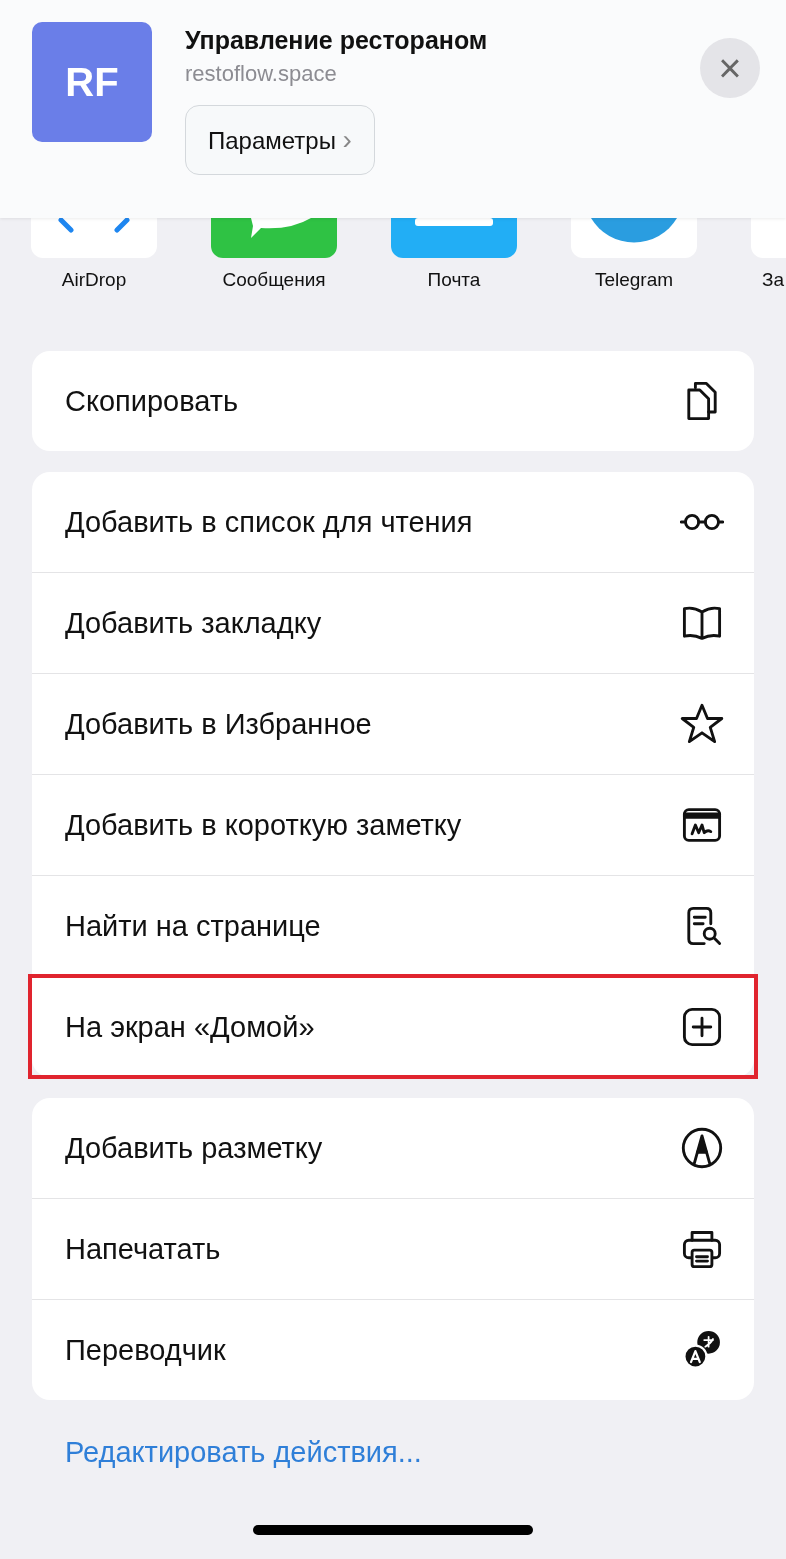  Describe the element at coordinates (263, 825) in the screenshot. I see `action-label: Добавить в короткую заметку` at that location.